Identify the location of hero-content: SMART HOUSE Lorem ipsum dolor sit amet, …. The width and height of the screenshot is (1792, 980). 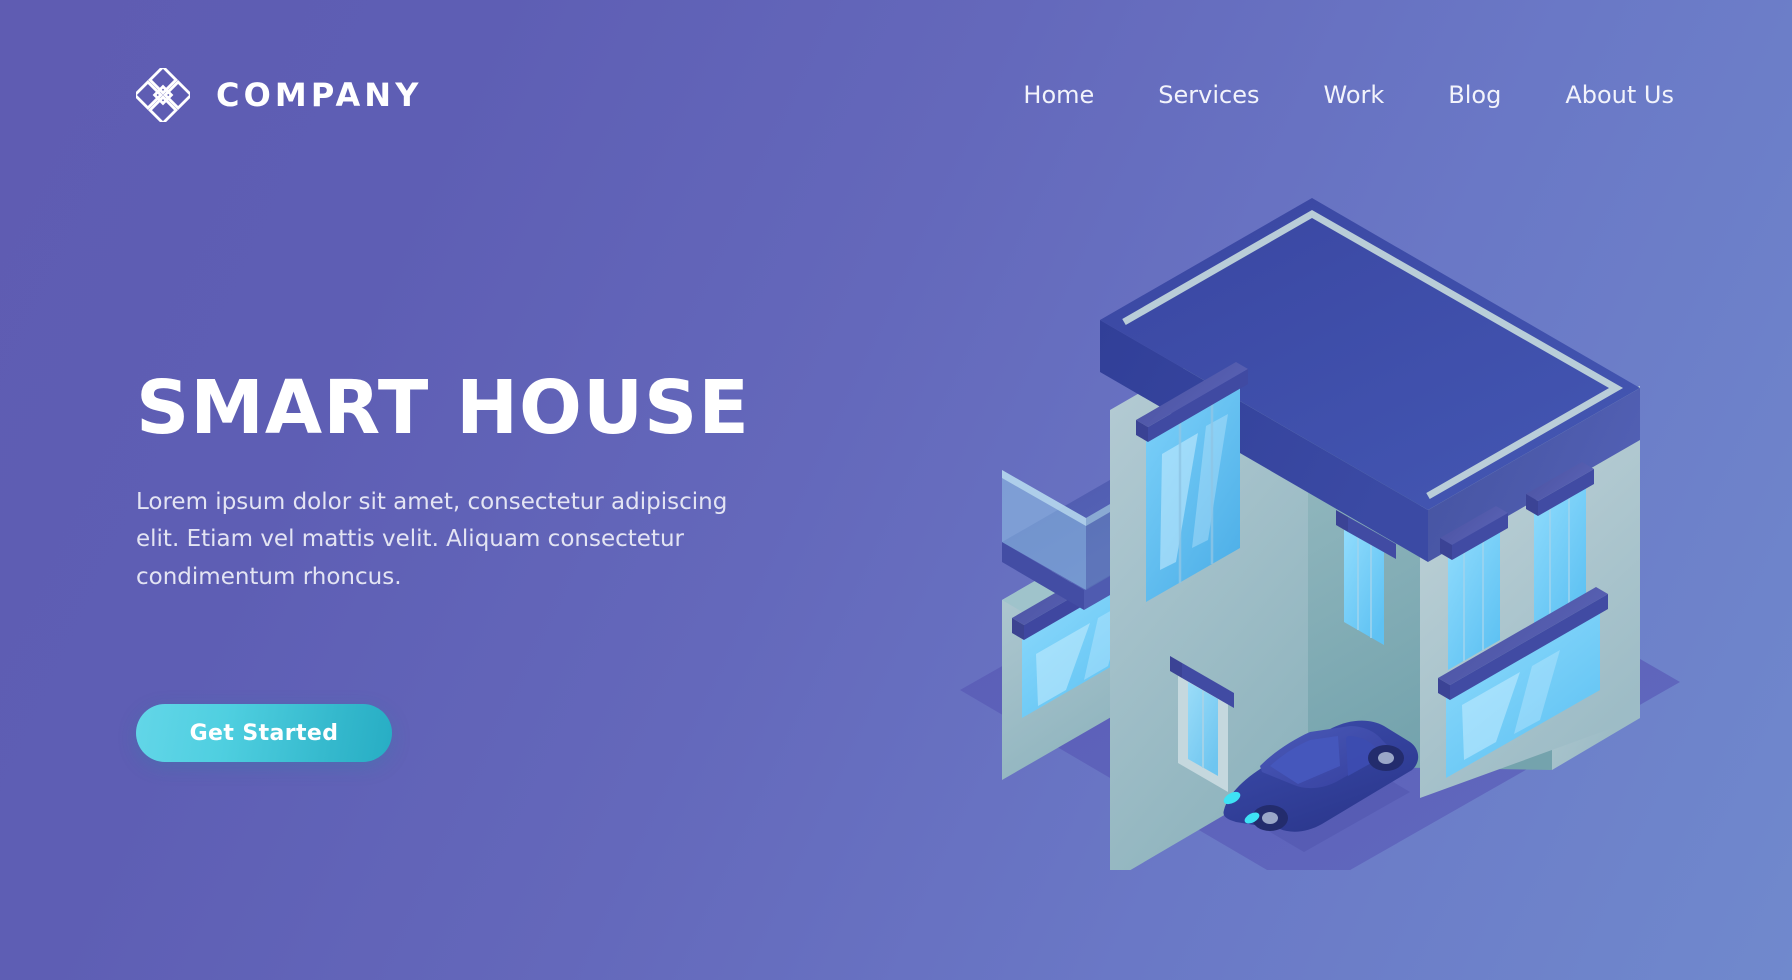
(516, 483).